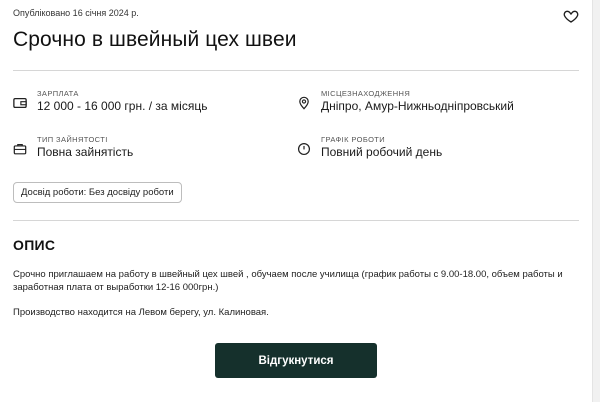 This screenshot has height=402, width=600. I want to click on schedule-value: Повний робочий день, so click(382, 152).